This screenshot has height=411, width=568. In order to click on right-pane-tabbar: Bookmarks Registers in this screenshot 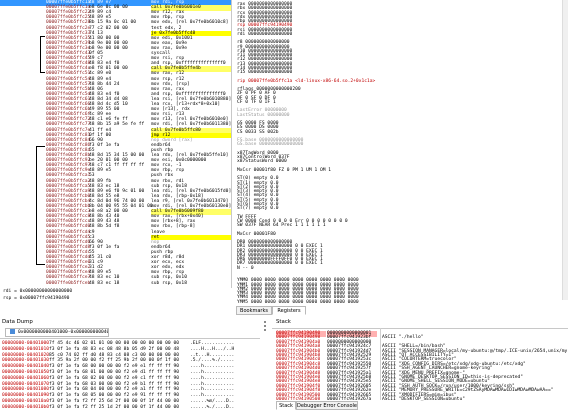, I will do `click(296, 310)`.